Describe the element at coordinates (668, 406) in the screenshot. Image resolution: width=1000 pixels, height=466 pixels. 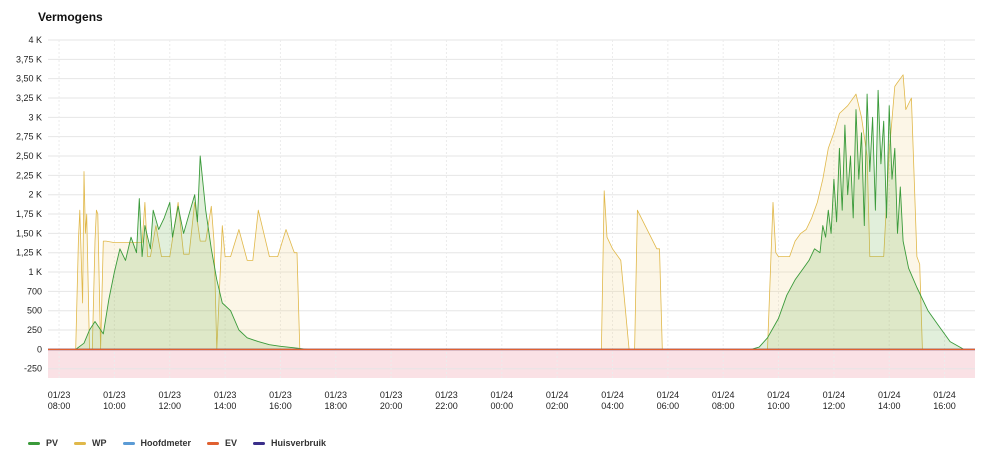
I see `x-tick-time: 06:00` at that location.